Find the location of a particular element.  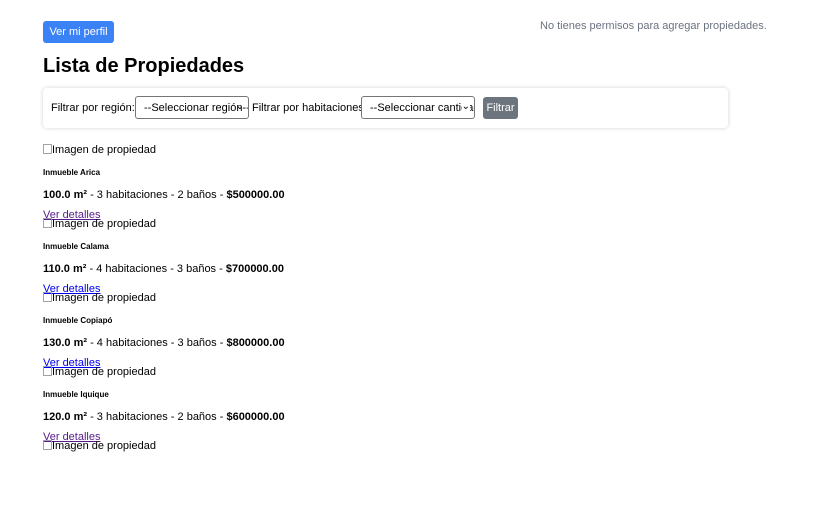

property-price: $700000.00 is located at coordinates (254, 269).